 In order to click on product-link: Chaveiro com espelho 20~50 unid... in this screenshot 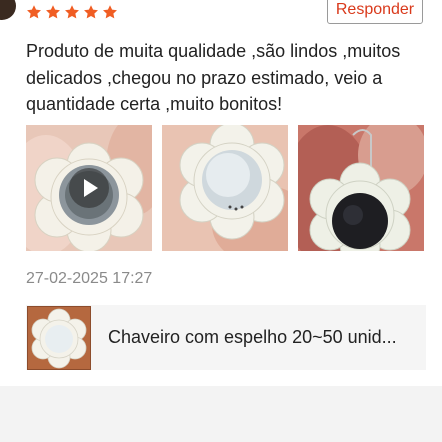, I will do `click(226, 337)`.